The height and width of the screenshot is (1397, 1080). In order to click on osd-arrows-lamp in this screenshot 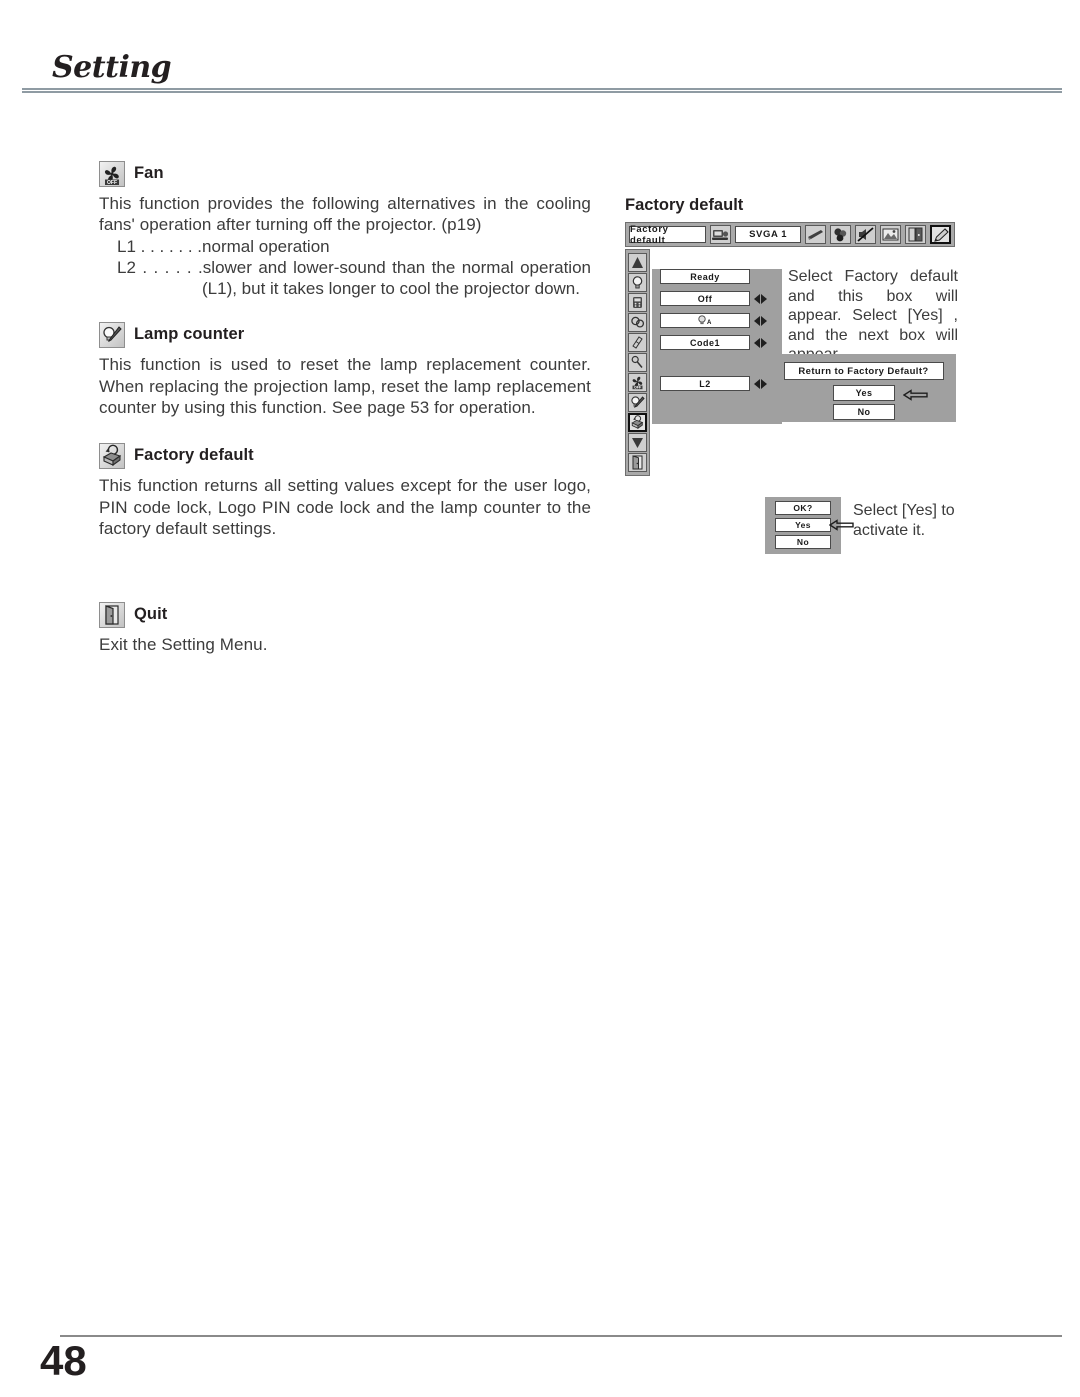, I will do `click(760, 320)`.